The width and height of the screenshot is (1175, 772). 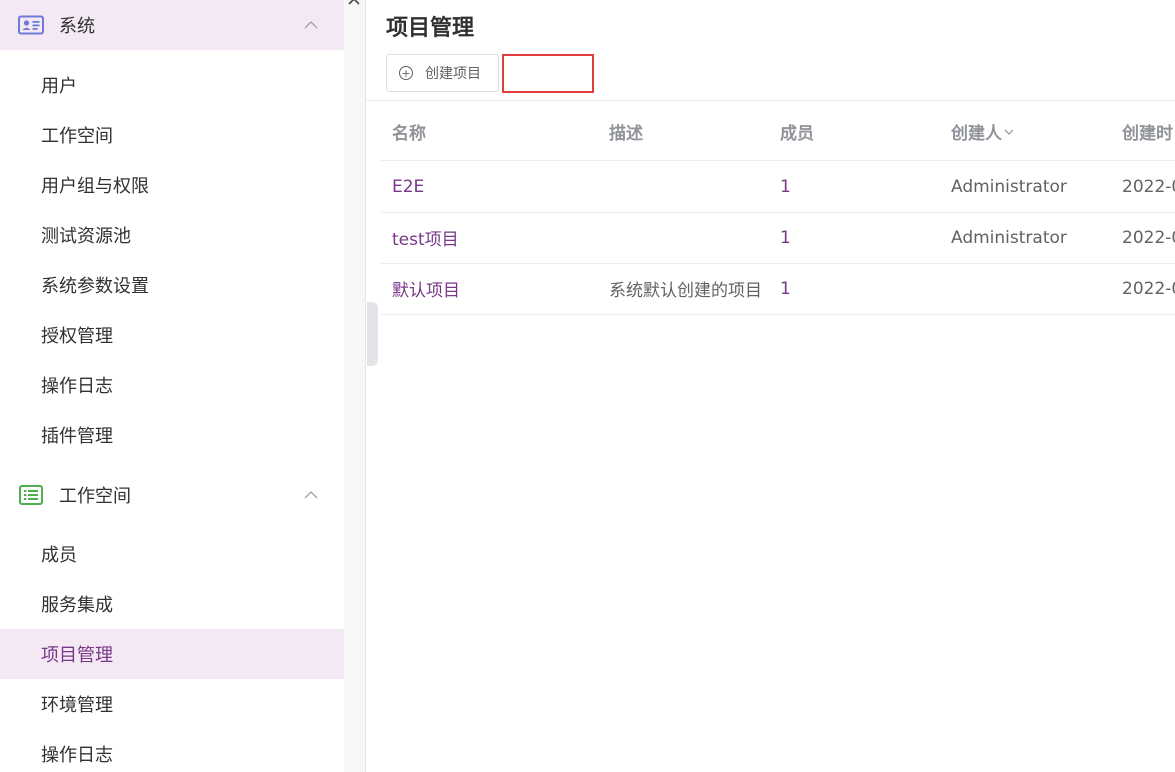 I want to click on collapse-icon, so click(x=354, y=4).